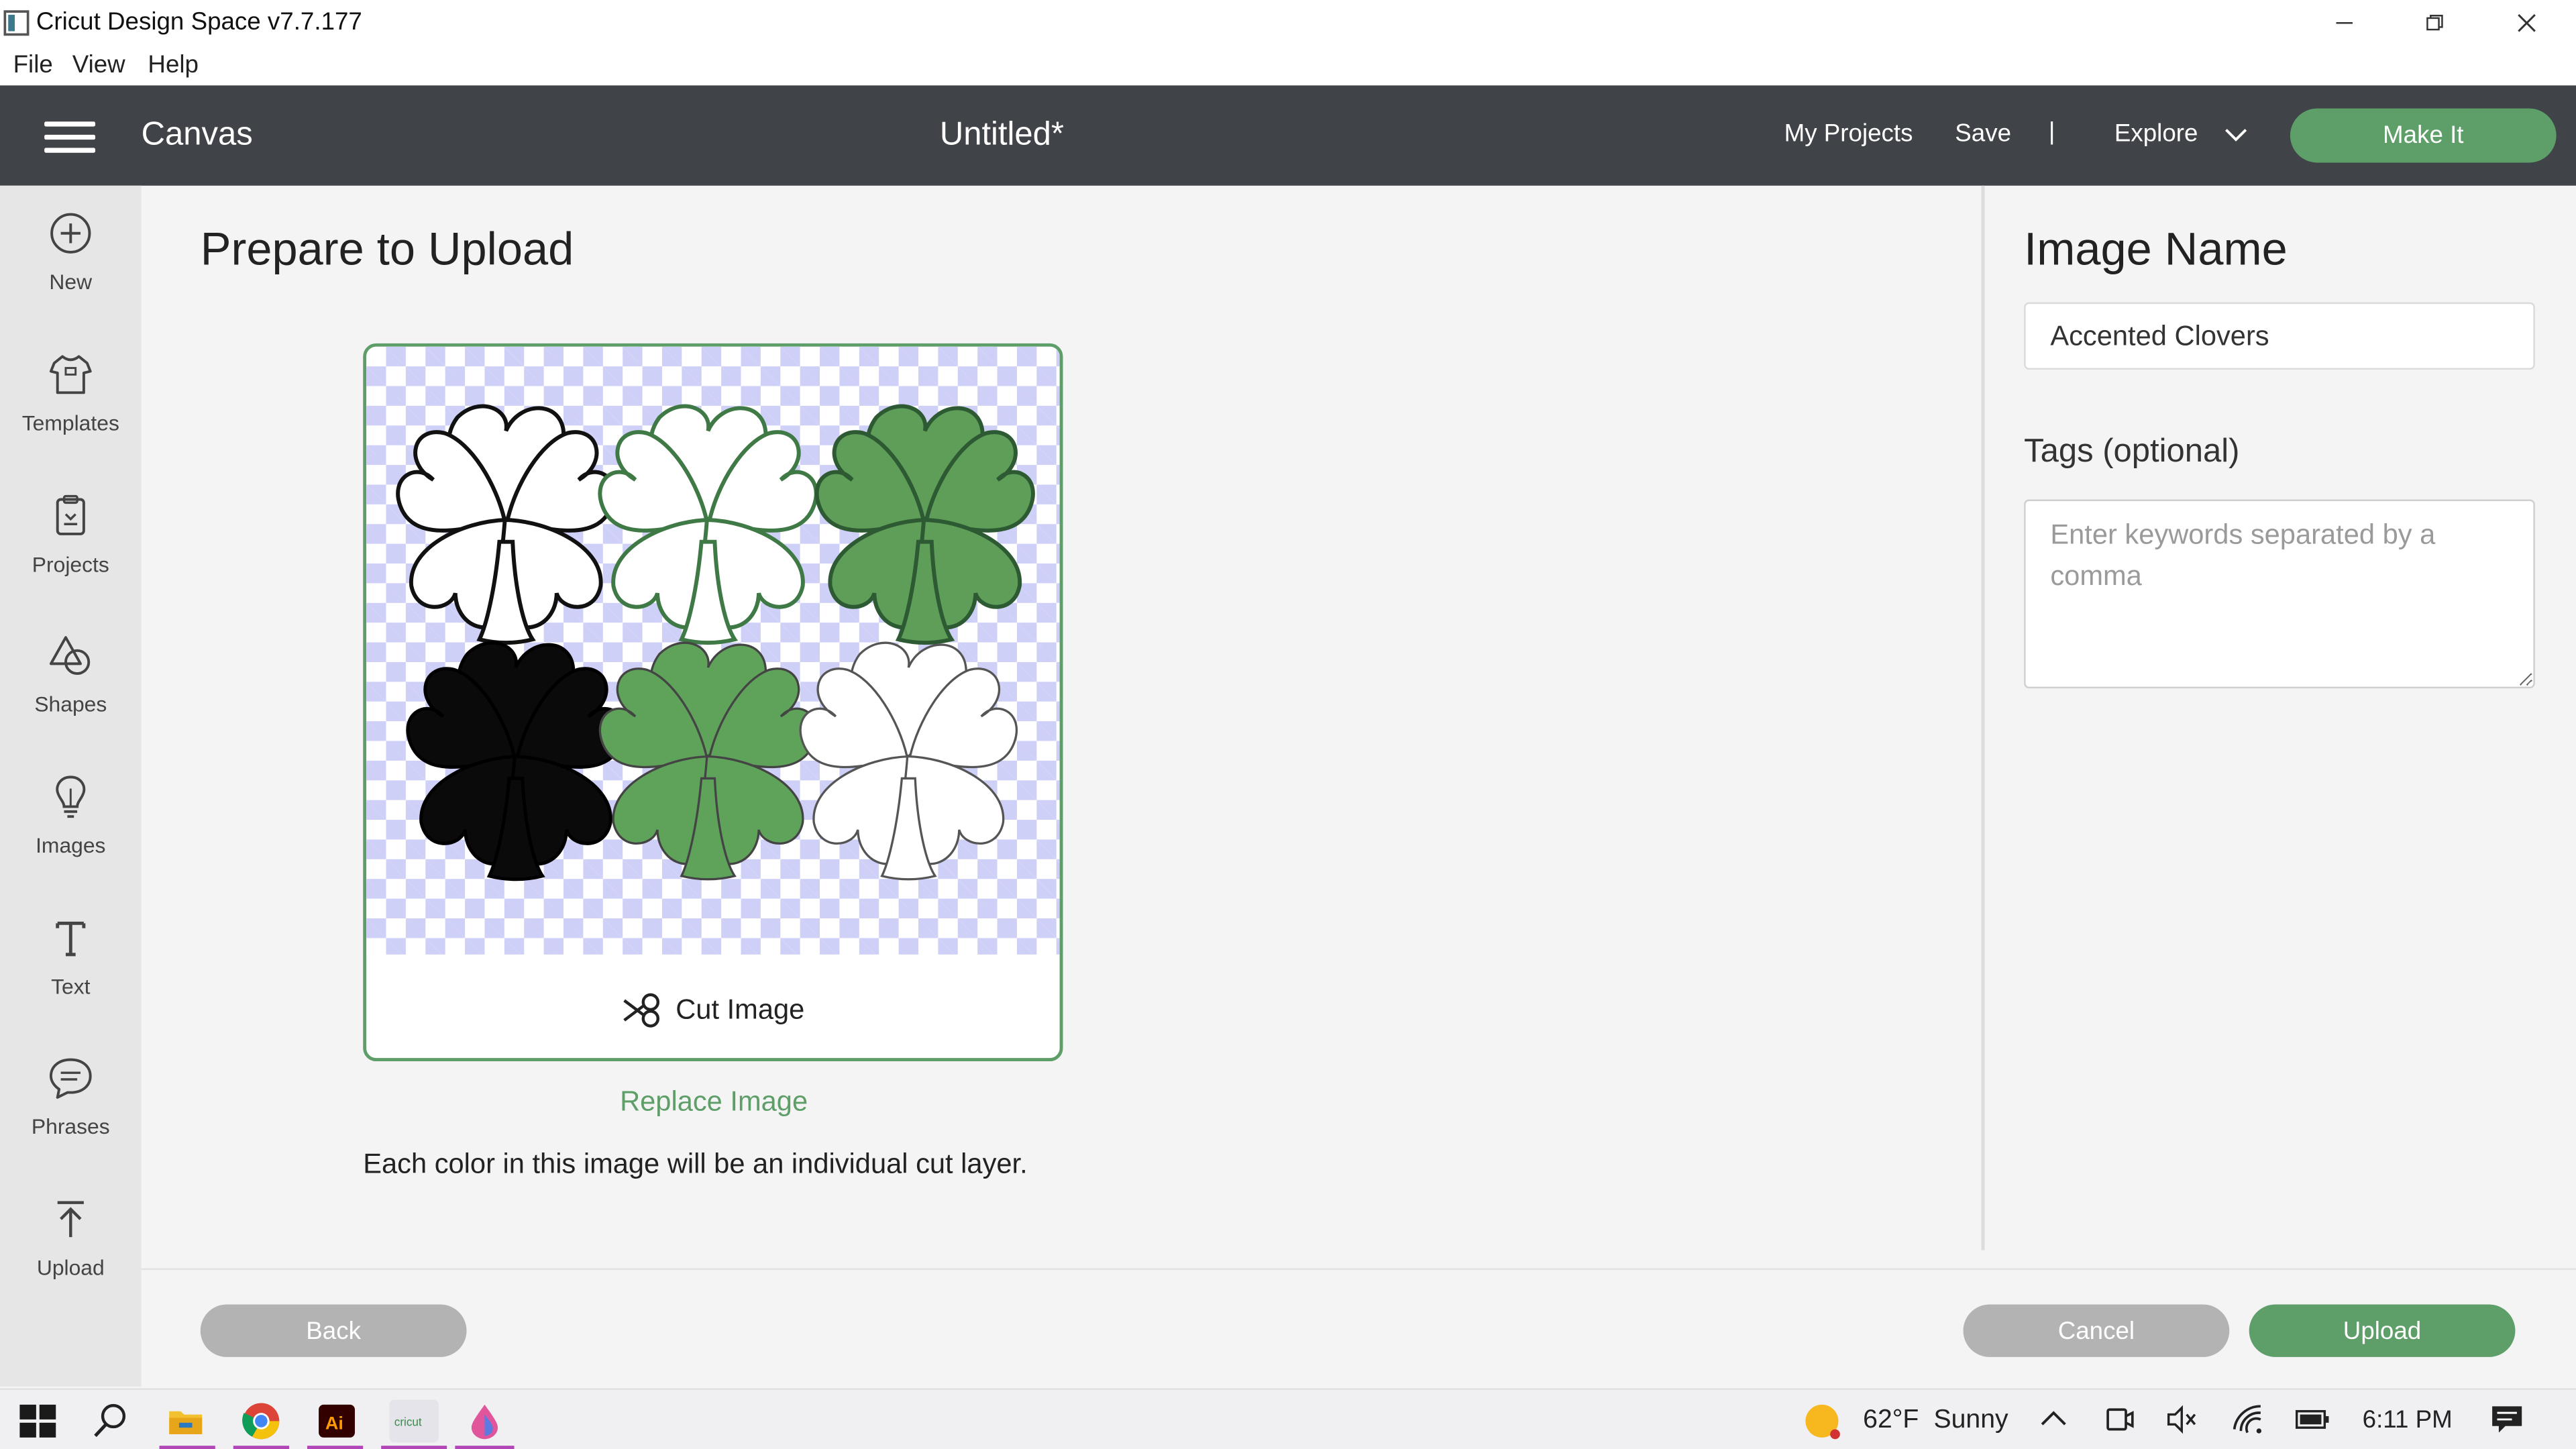 This screenshot has height=1449, width=2576. I want to click on clover-image, so click(712, 614).